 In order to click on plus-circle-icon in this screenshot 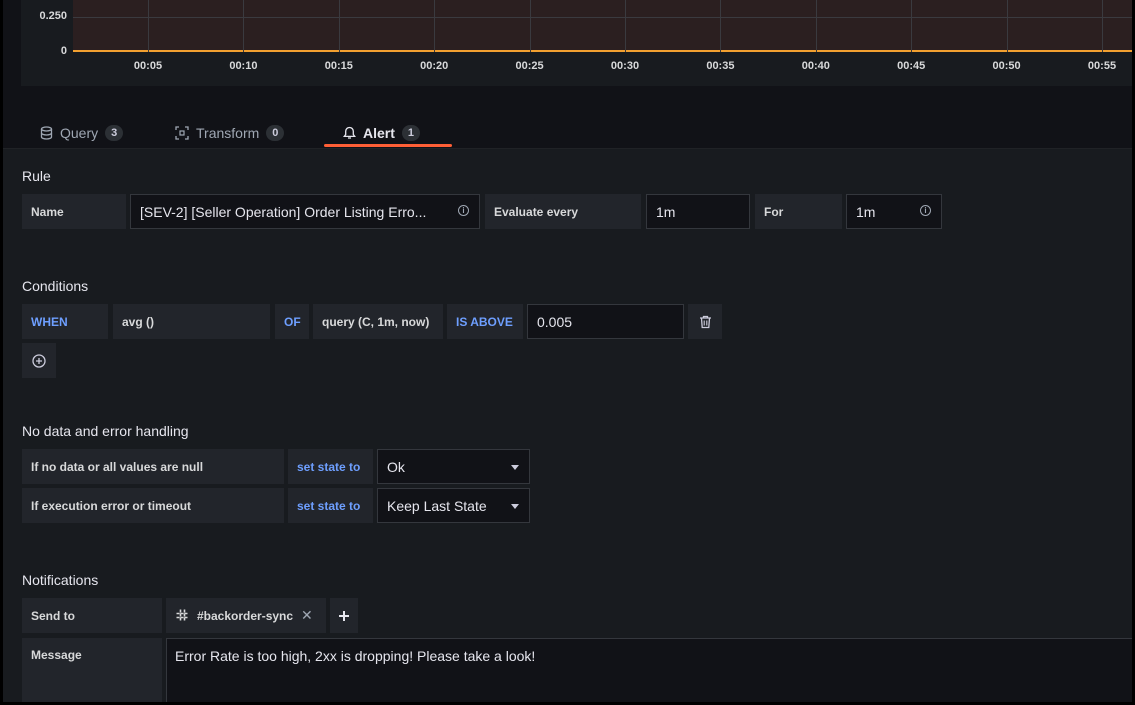, I will do `click(39, 360)`.